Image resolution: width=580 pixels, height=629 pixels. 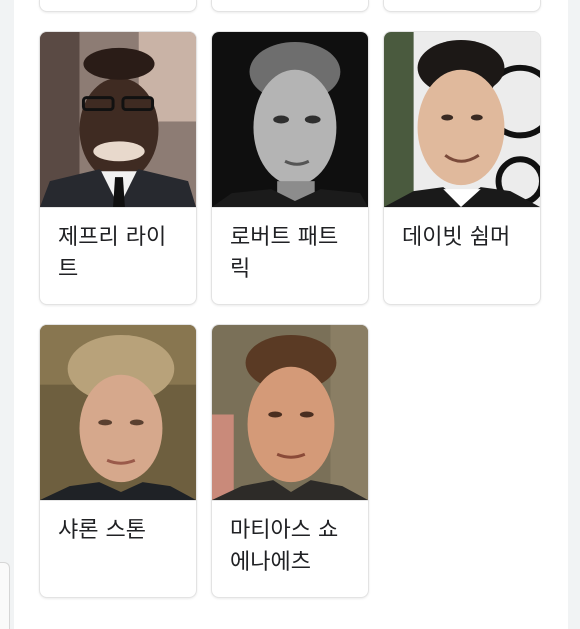 What do you see at coordinates (112, 253) in the screenshot?
I see `person-name: 제프리 라이트` at bounding box center [112, 253].